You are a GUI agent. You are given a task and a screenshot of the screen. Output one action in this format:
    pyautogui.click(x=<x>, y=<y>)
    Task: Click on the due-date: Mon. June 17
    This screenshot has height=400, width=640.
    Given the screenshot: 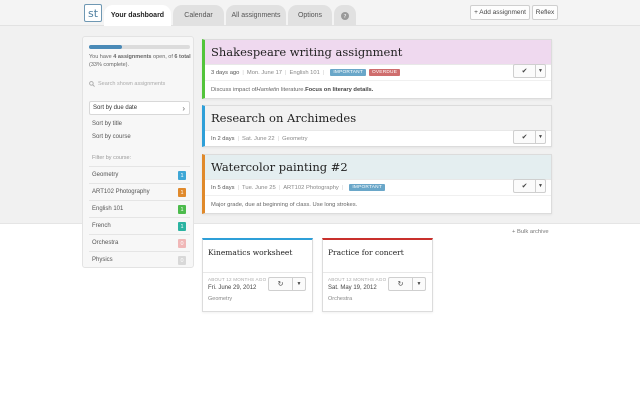 What is the action you would take?
    pyautogui.click(x=264, y=72)
    